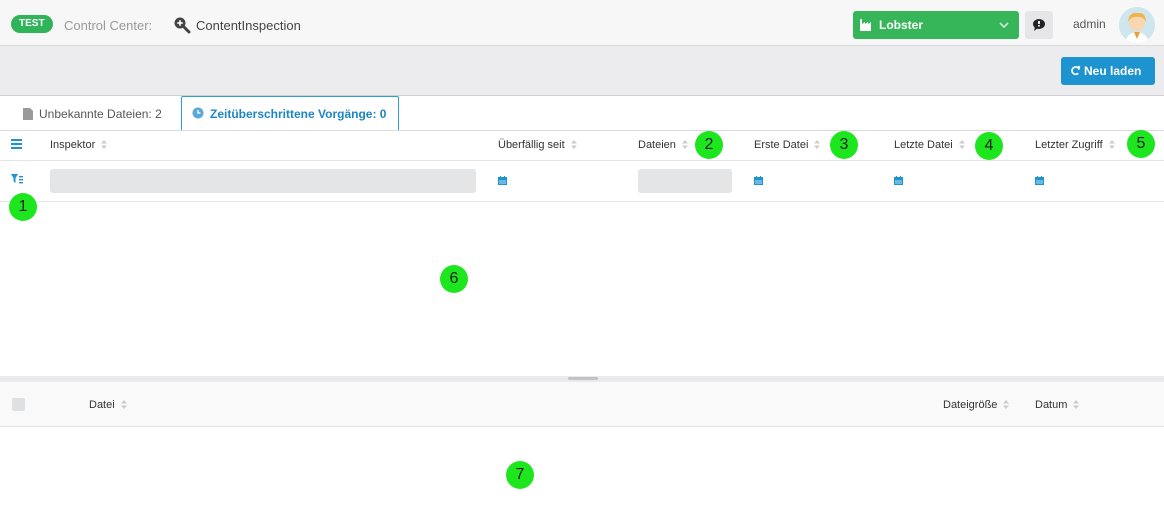  I want to click on avatar, so click(1137, 25).